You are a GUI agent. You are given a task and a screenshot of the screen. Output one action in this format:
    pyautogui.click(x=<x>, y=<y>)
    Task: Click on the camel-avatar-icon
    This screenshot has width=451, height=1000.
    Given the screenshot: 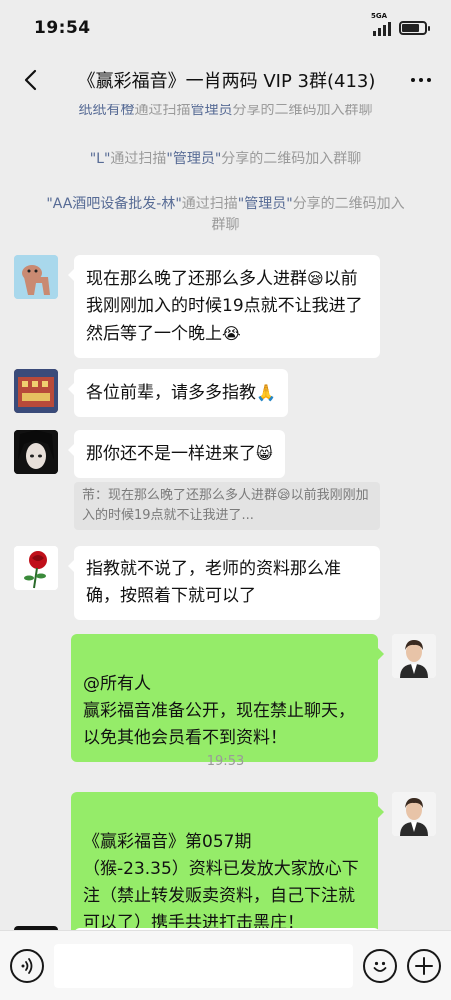 What is the action you would take?
    pyautogui.click(x=36, y=277)
    